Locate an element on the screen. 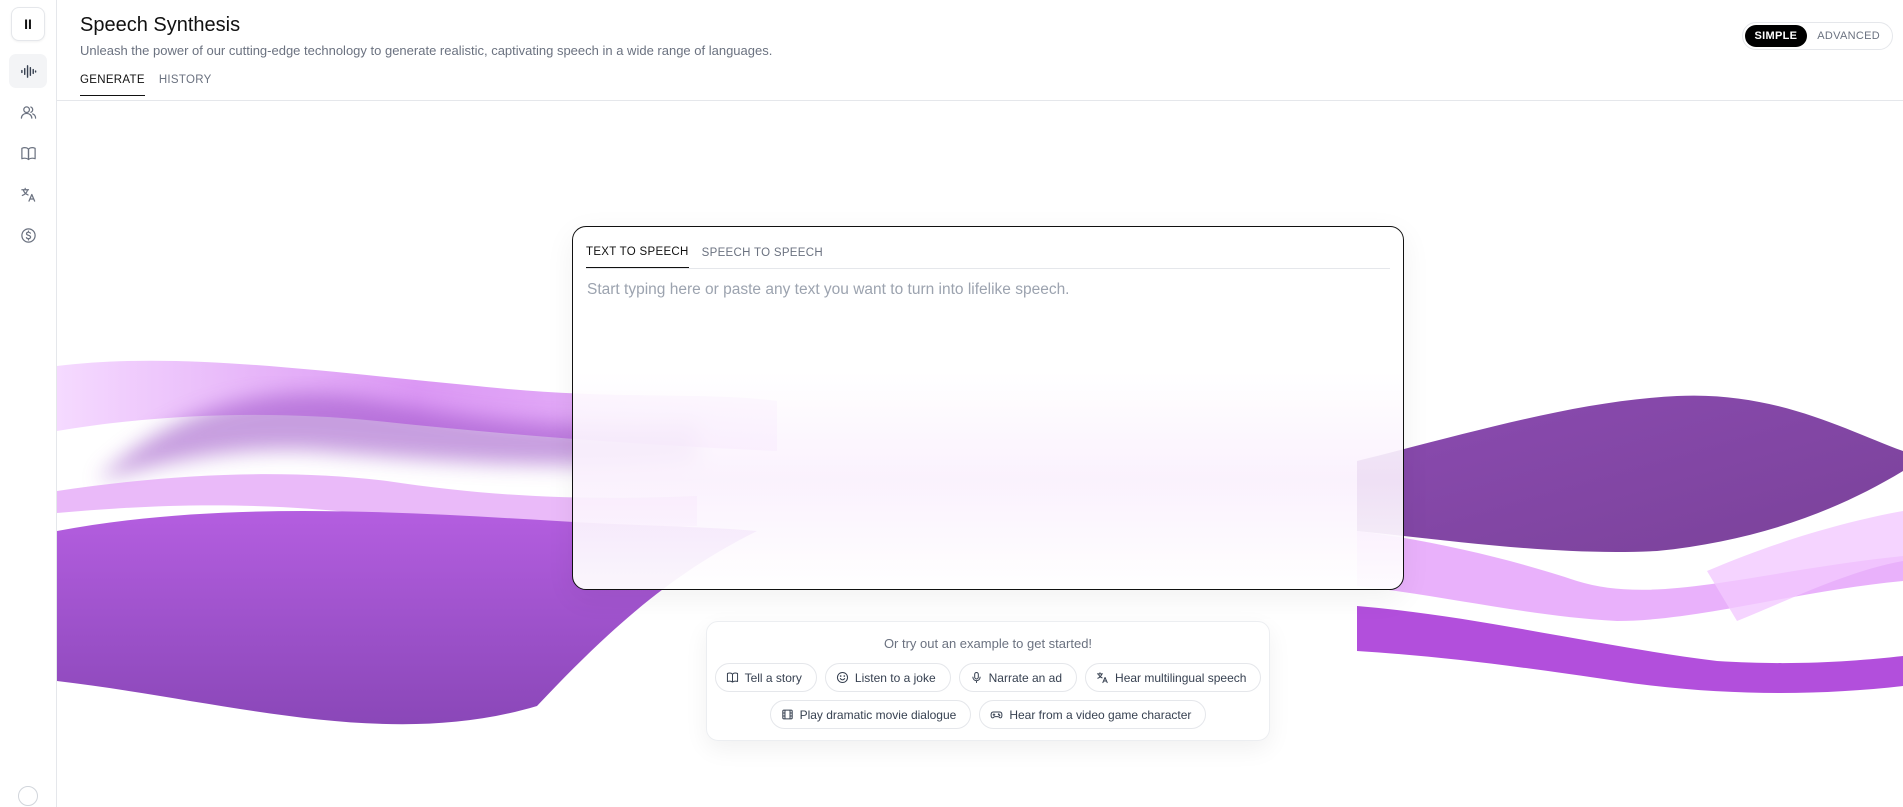 Image resolution: width=1903 pixels, height=807 pixels. example-hear-from-a-video-game-character-button: Hear from a video game character is located at coordinates (1093, 714).